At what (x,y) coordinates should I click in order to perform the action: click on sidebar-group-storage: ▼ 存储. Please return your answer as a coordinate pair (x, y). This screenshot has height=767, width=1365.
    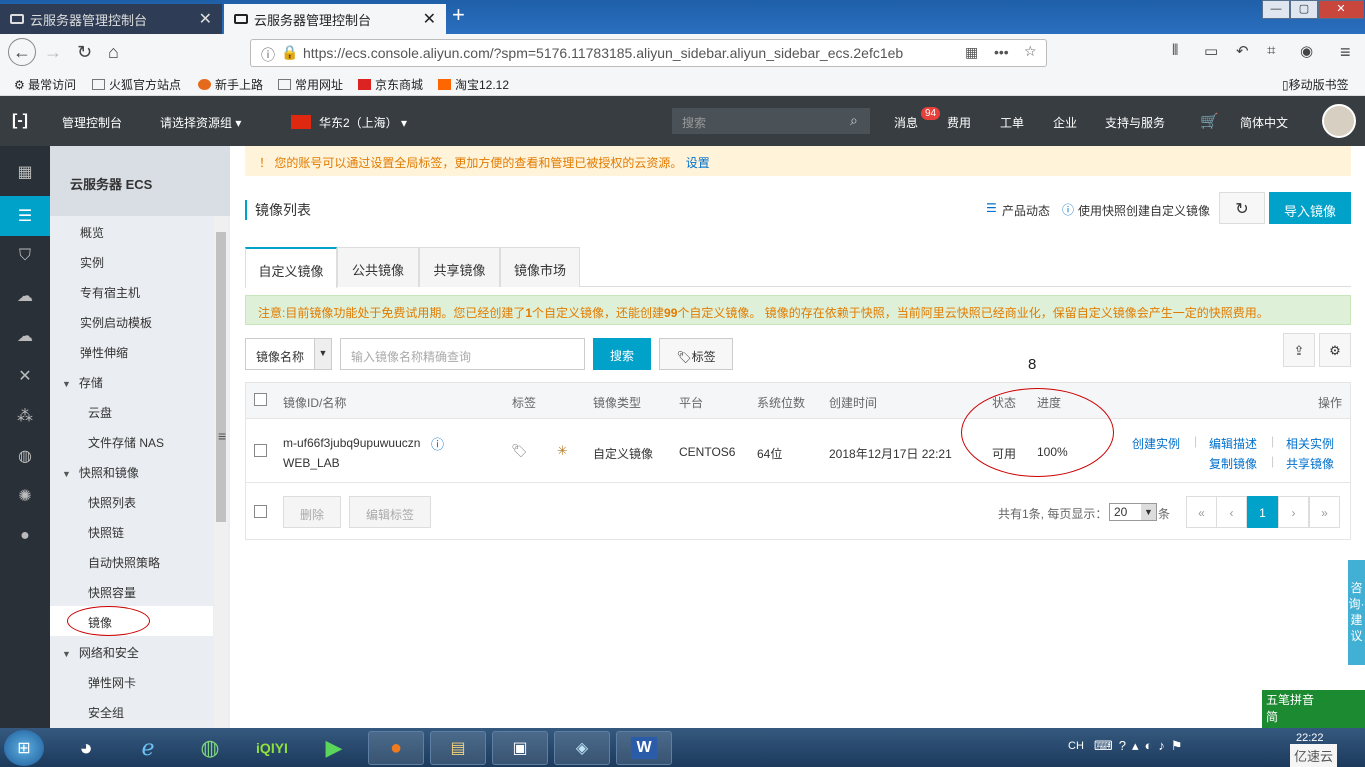
    Looking at the image, I should click on (131, 381).